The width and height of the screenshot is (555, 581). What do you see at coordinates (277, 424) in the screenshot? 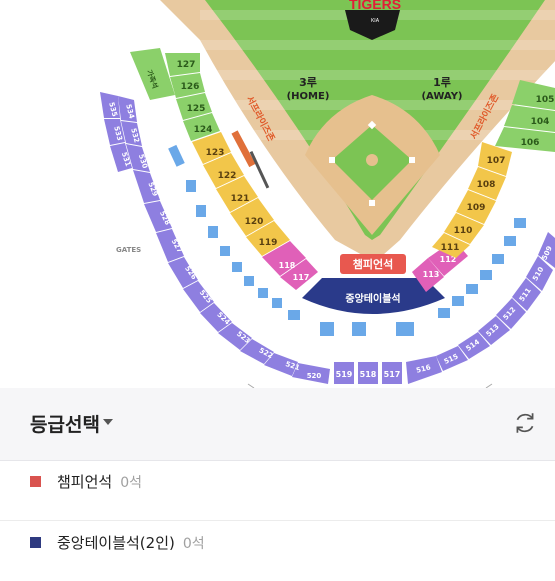
I see `grade-select-header: 등급선택` at bounding box center [277, 424].